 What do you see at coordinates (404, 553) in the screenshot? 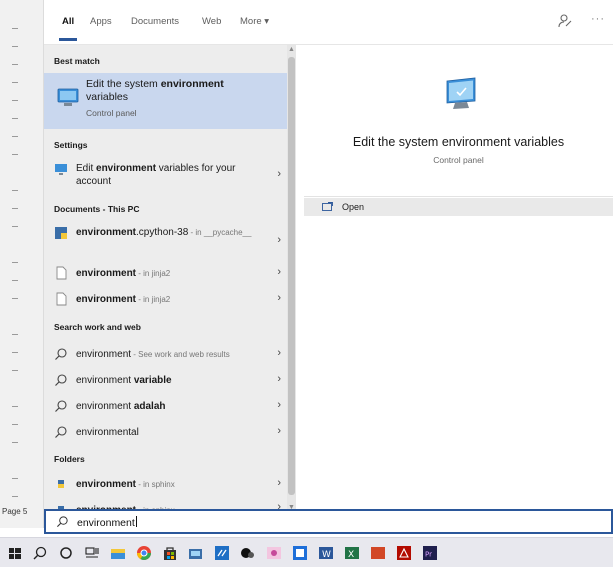
I see `acrobat-icon` at bounding box center [404, 553].